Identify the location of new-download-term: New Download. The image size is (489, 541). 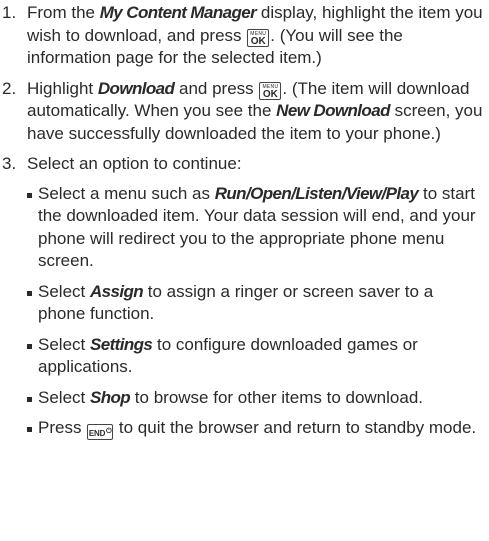
(333, 110).